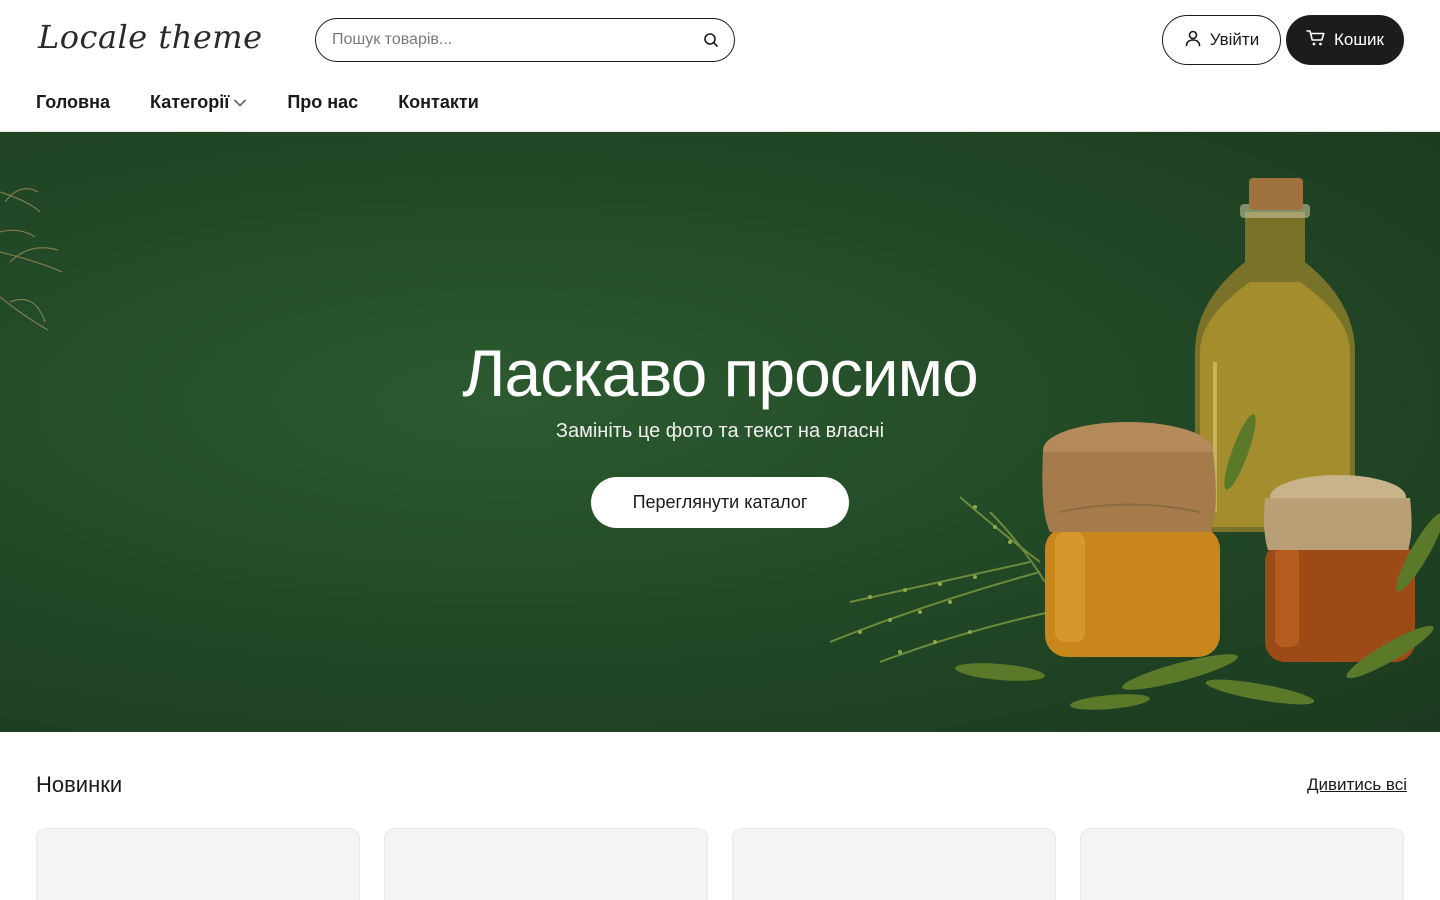 This screenshot has height=900, width=1440. I want to click on new-arrivals-title: Новинки, so click(79, 784).